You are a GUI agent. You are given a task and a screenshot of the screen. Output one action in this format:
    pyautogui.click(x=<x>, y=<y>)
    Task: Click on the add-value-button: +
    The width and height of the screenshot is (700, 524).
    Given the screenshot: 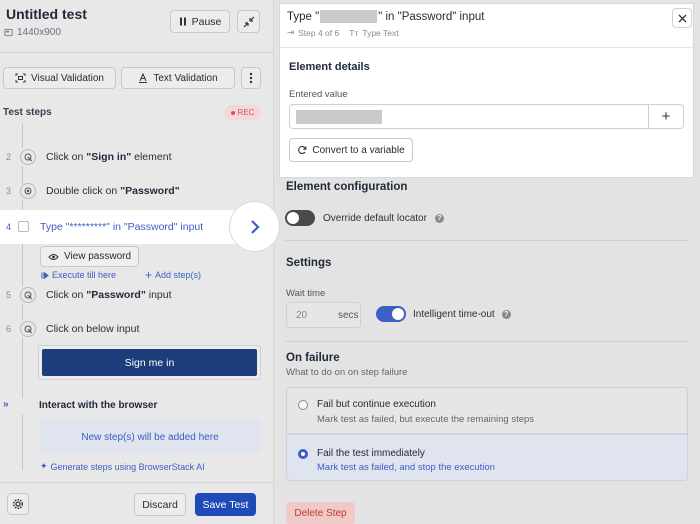 What is the action you would take?
    pyautogui.click(x=665, y=116)
    